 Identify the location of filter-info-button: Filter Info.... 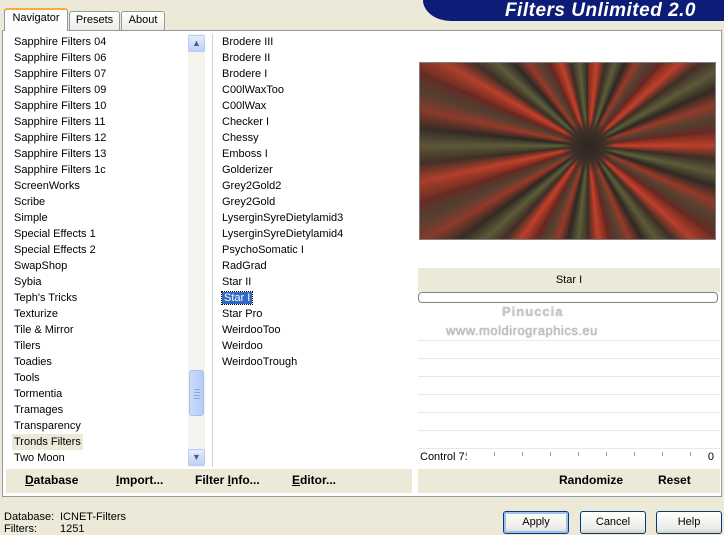
(227, 480).